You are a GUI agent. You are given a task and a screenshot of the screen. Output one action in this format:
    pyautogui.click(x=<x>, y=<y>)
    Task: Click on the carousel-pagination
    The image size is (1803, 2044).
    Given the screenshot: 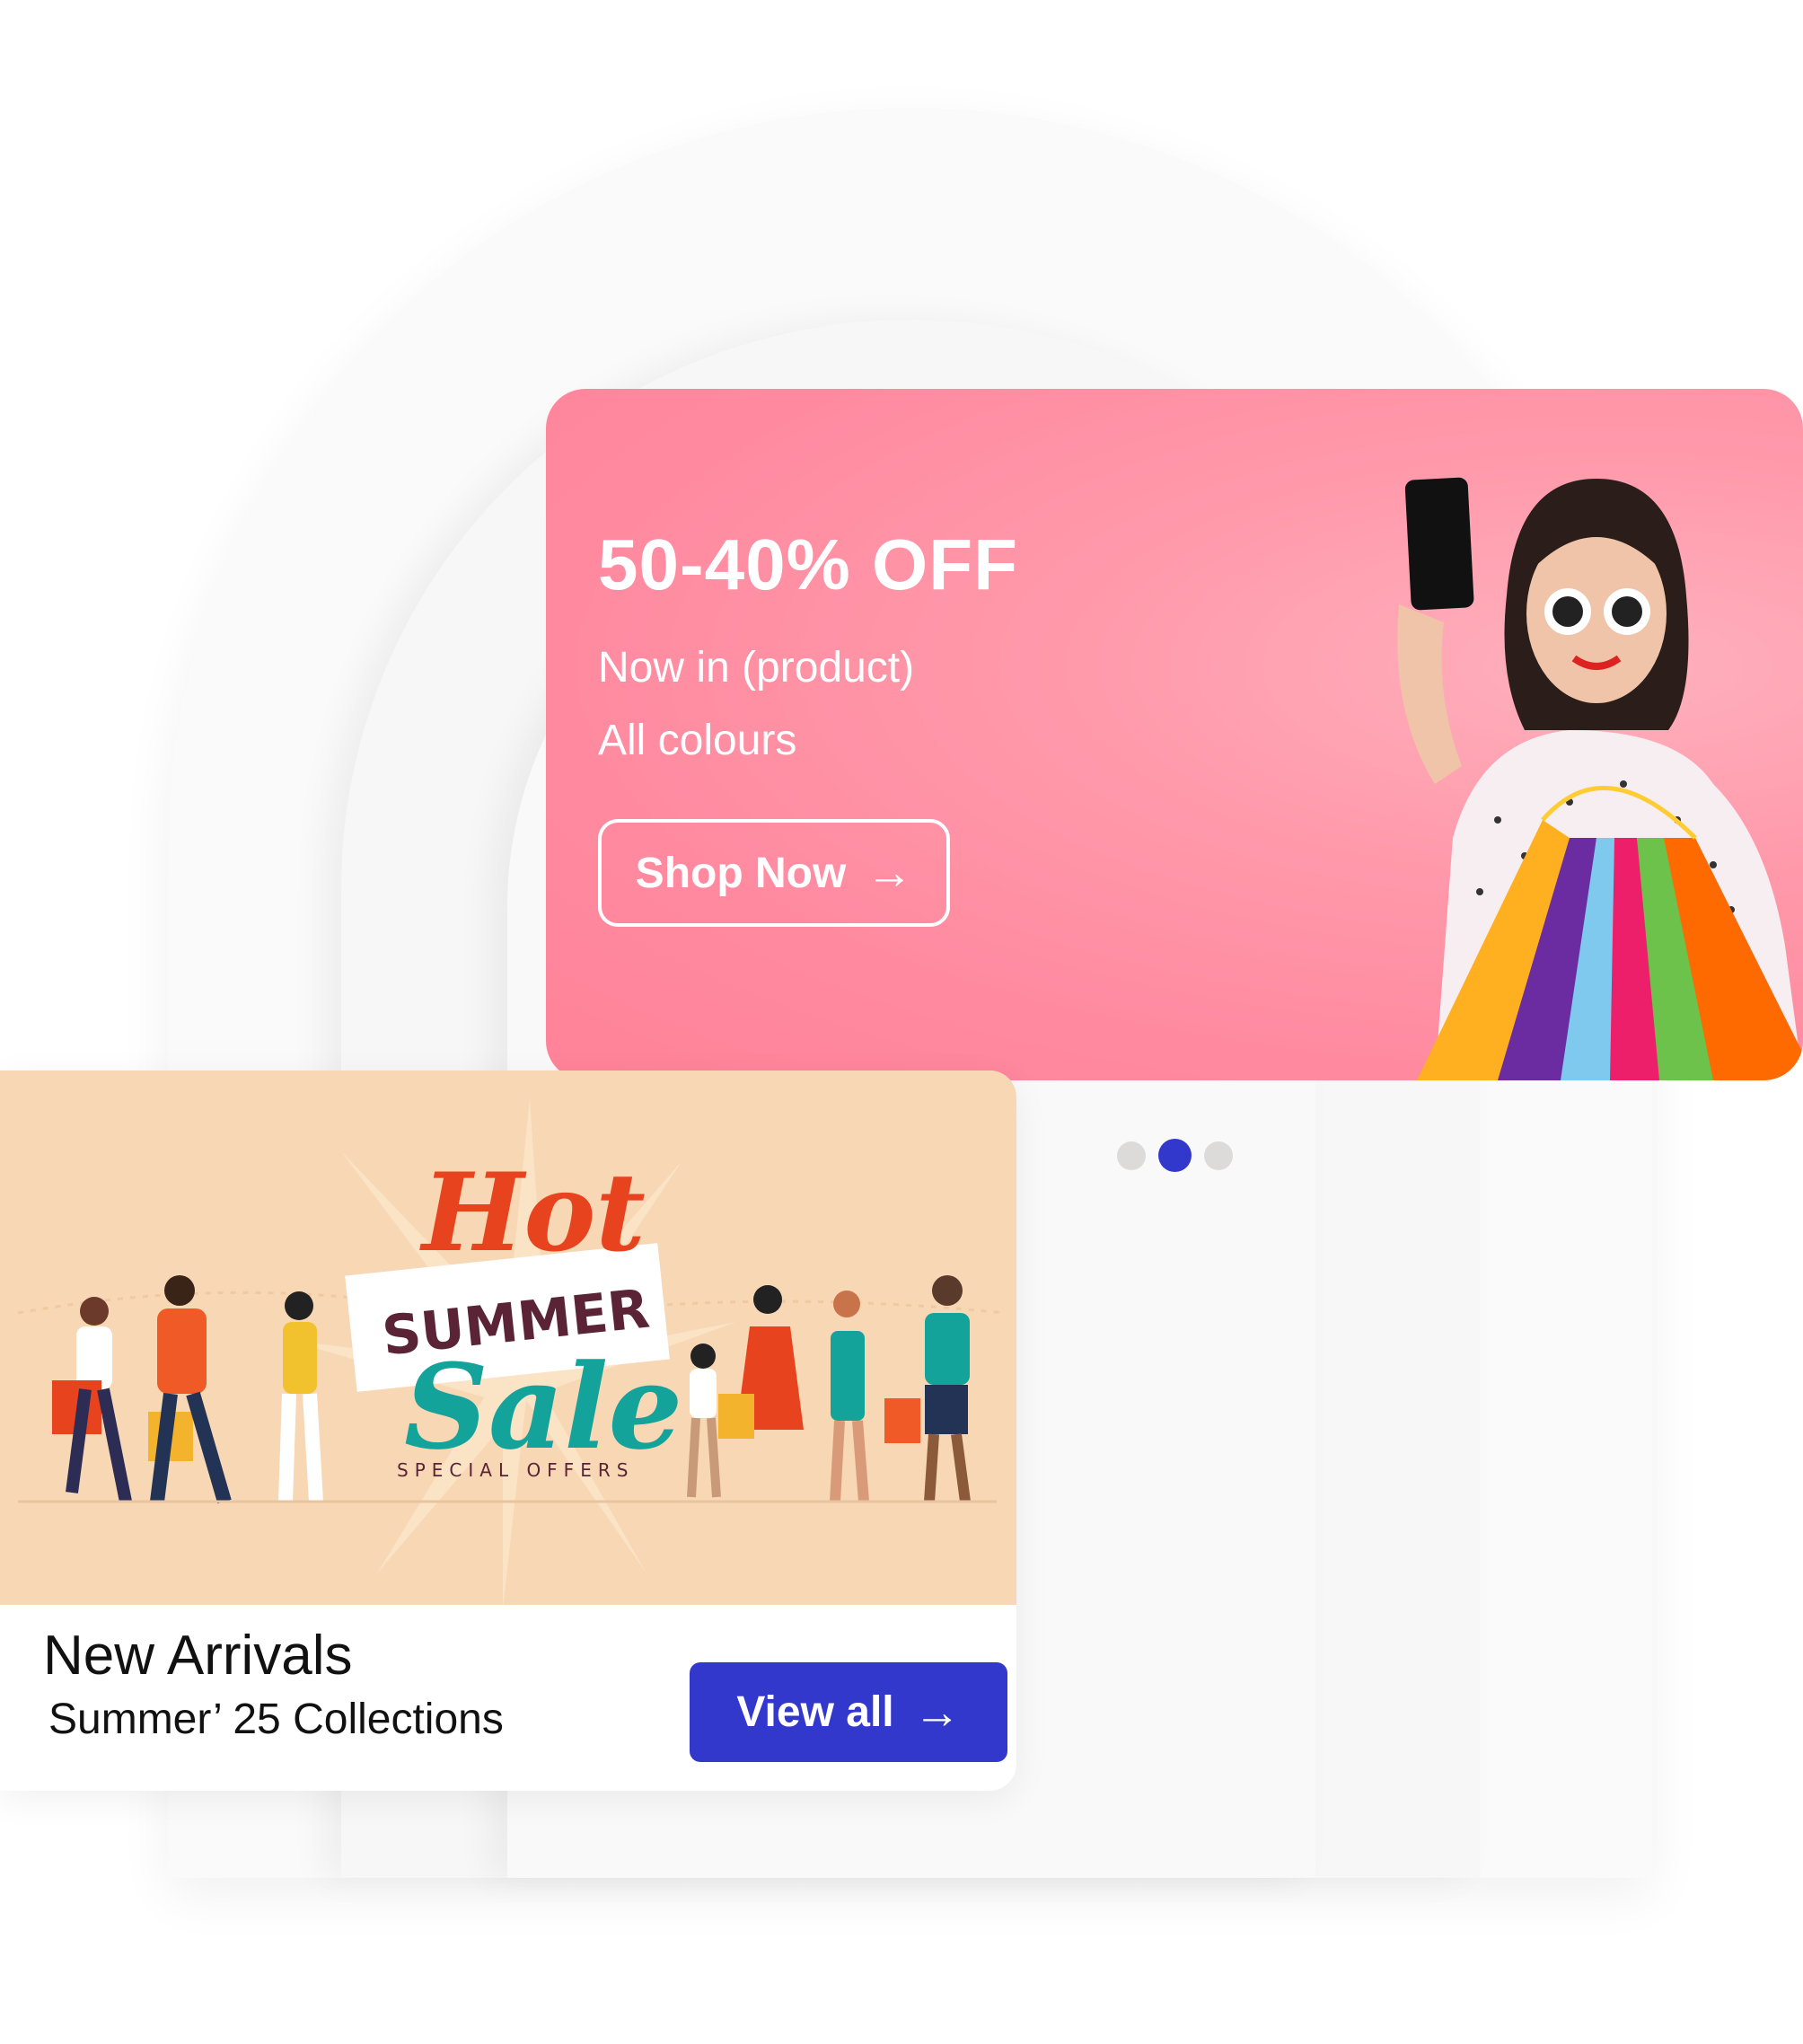 What is the action you would take?
    pyautogui.click(x=1175, y=1155)
    